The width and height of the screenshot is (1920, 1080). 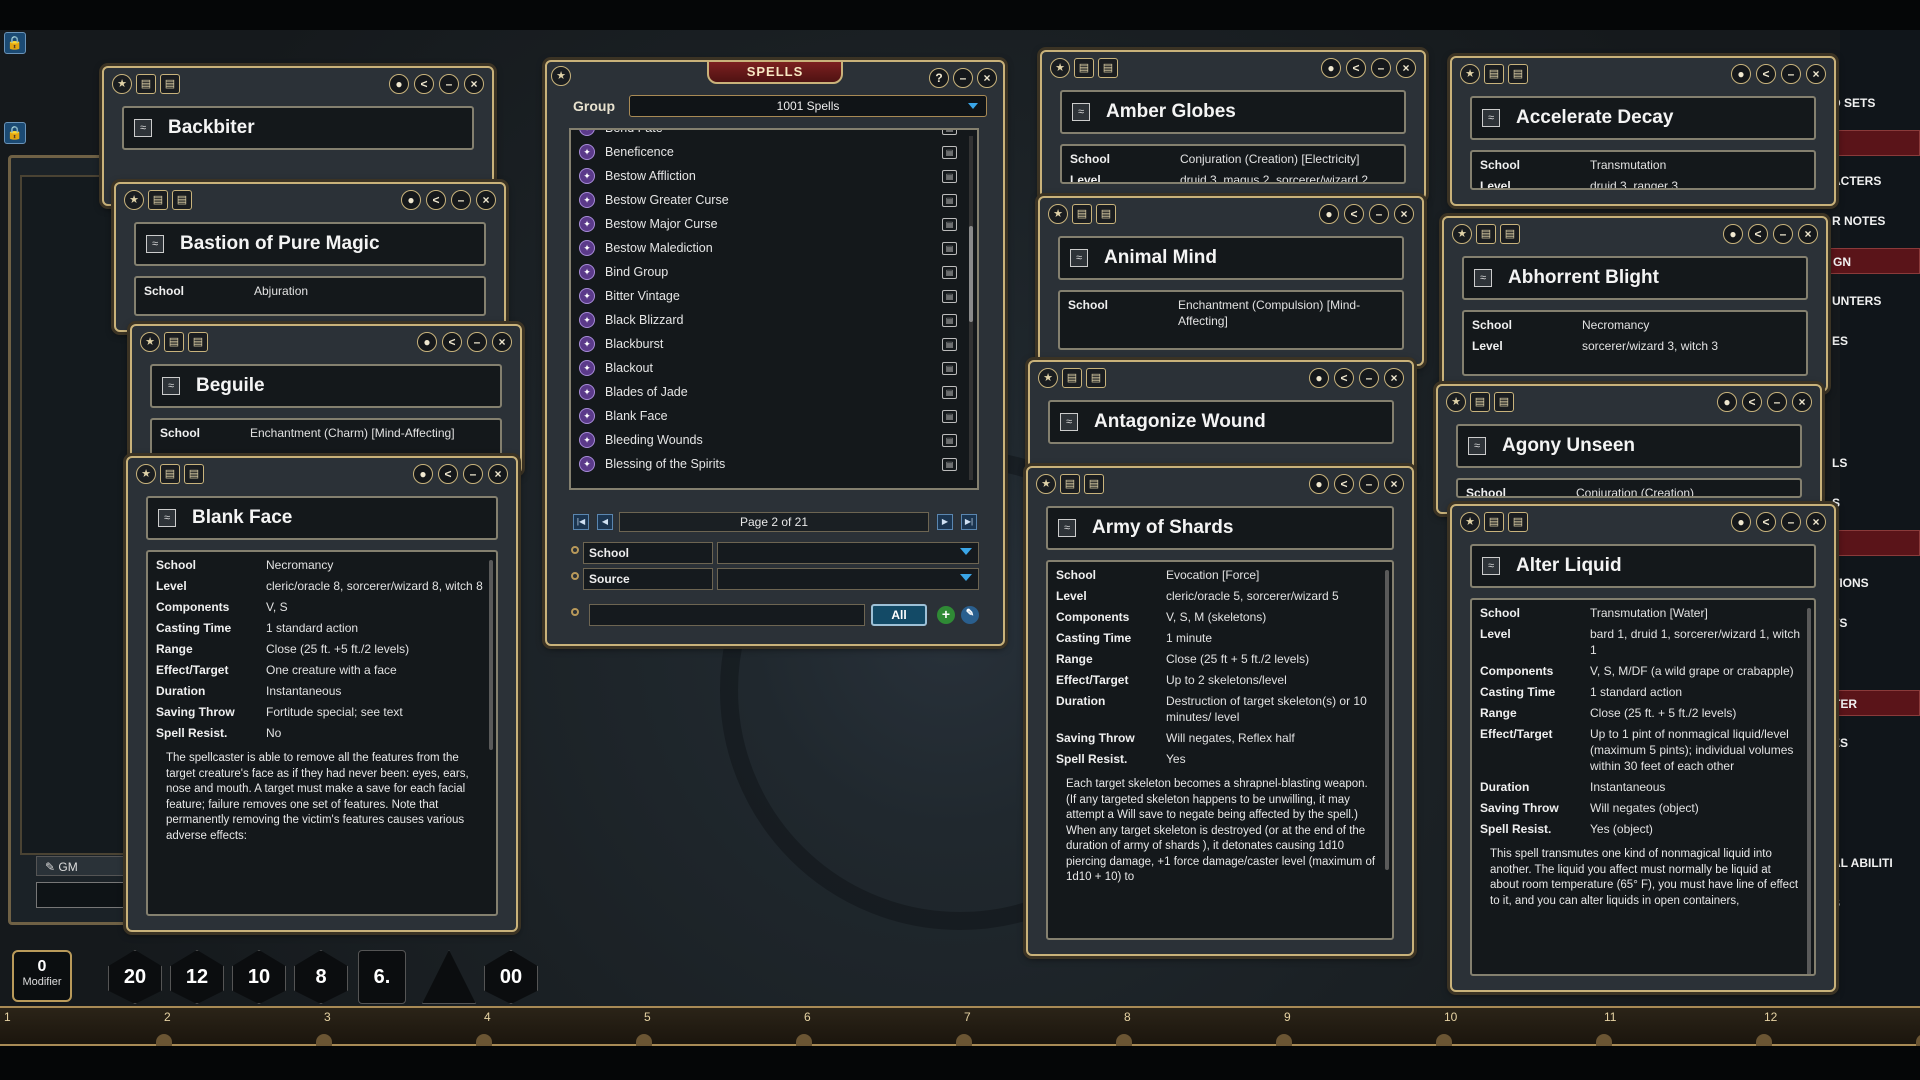 What do you see at coordinates (774, 464) in the screenshot?
I see `list-item: ✦ Blessing of the Spirits ▤` at bounding box center [774, 464].